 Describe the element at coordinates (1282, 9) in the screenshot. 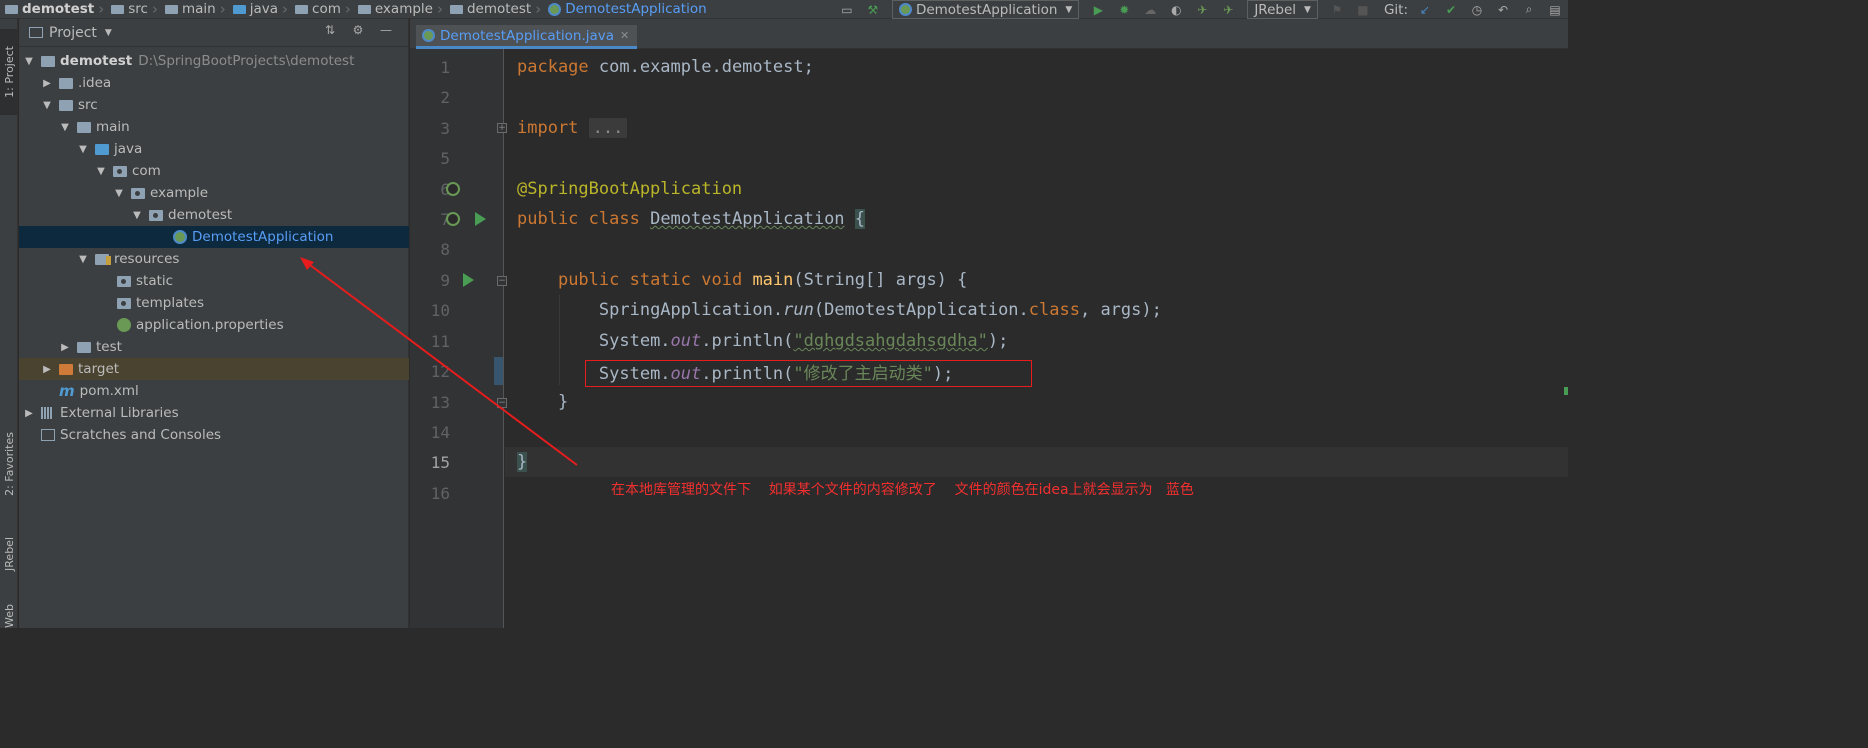

I see `jrebel-dropdown: JRebel ▼` at that location.